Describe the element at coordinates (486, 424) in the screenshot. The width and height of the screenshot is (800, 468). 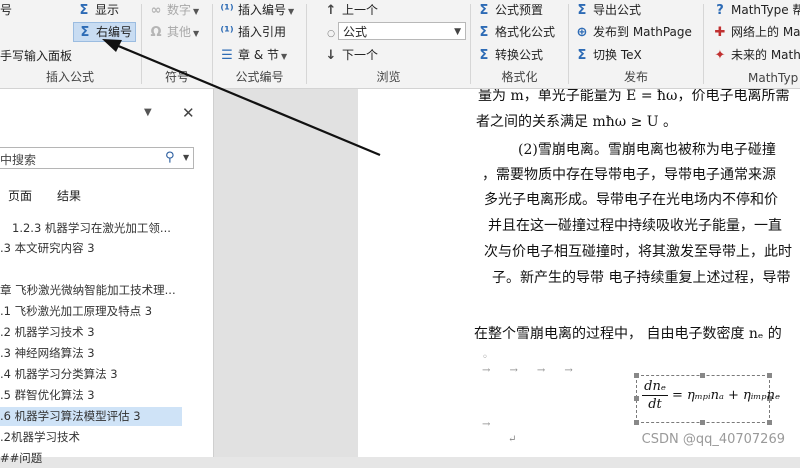
I see `tab-marks: →` at that location.